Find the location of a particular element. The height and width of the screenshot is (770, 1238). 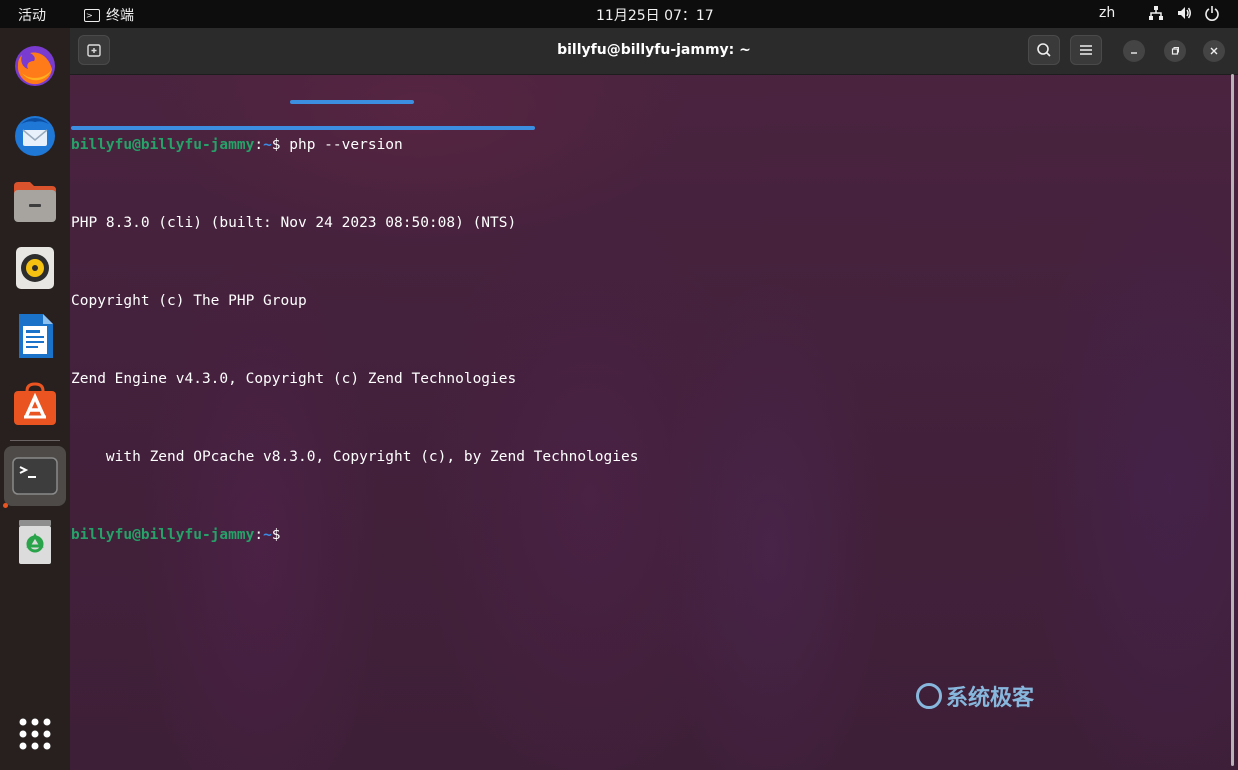

app-menu-label: 终端 is located at coordinates (120, 16).